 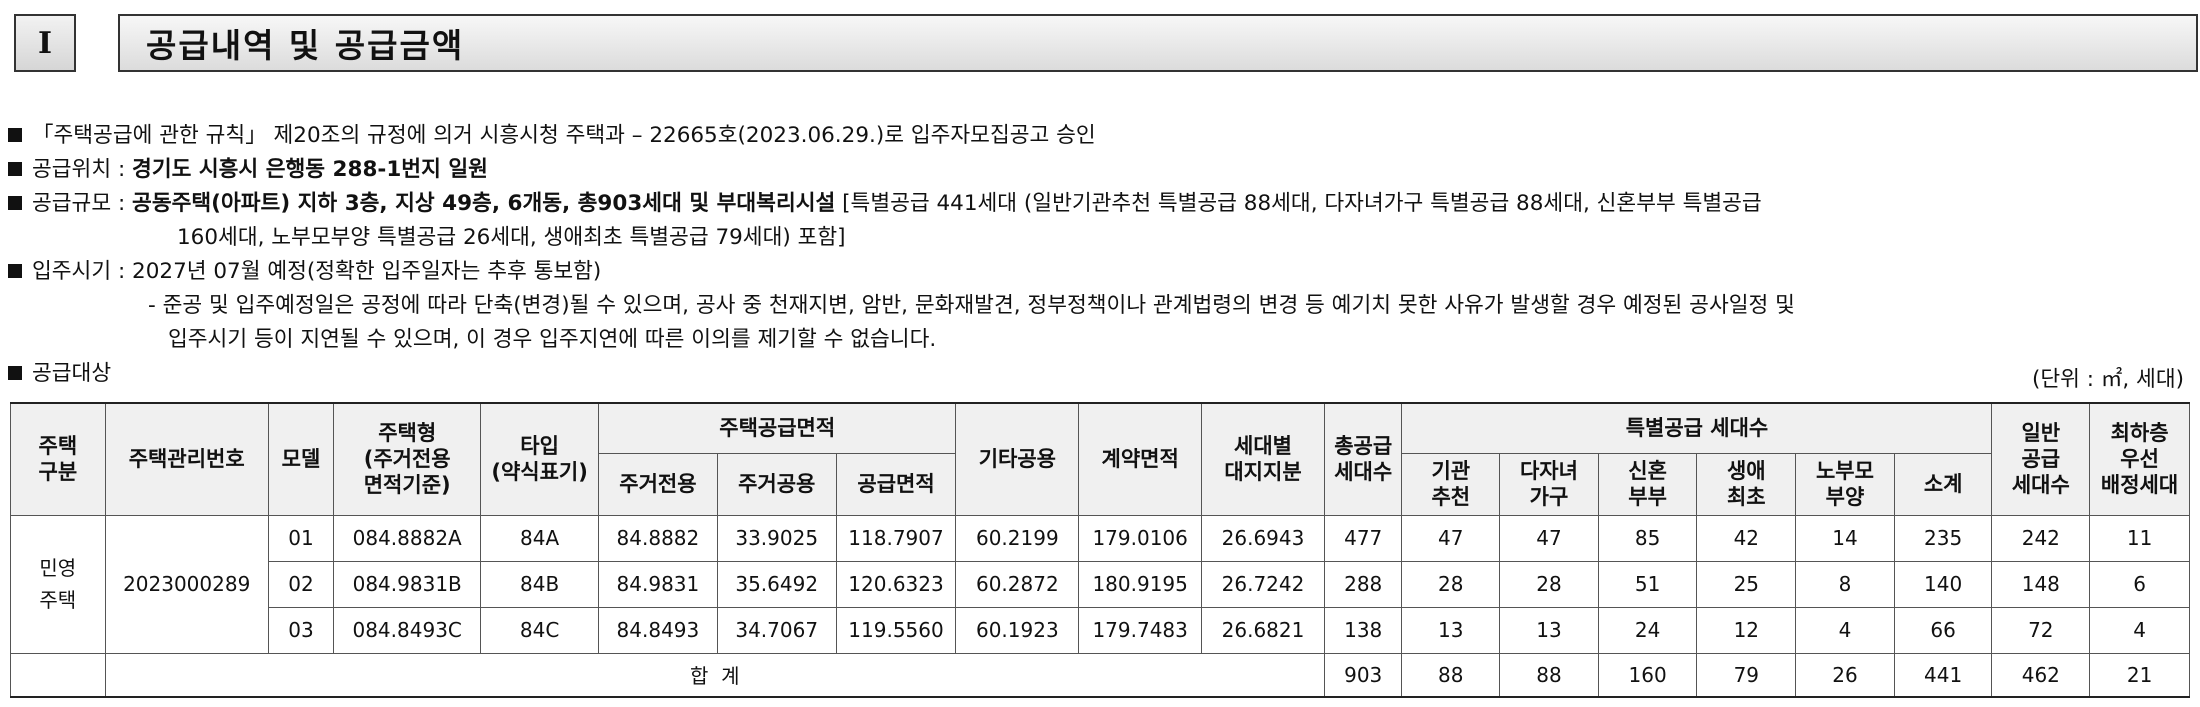 What do you see at coordinates (1697, 428) in the screenshot?
I see `th-special-supply: 특별공급 세대수` at bounding box center [1697, 428].